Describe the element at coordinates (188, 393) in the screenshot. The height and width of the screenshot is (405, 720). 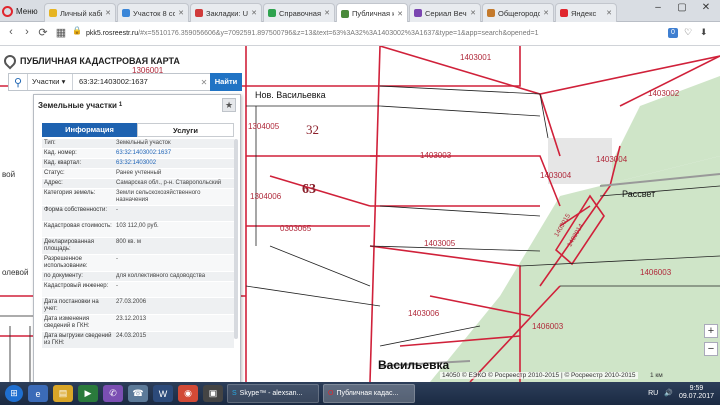
I see `chrome-icon: ◉` at that location.